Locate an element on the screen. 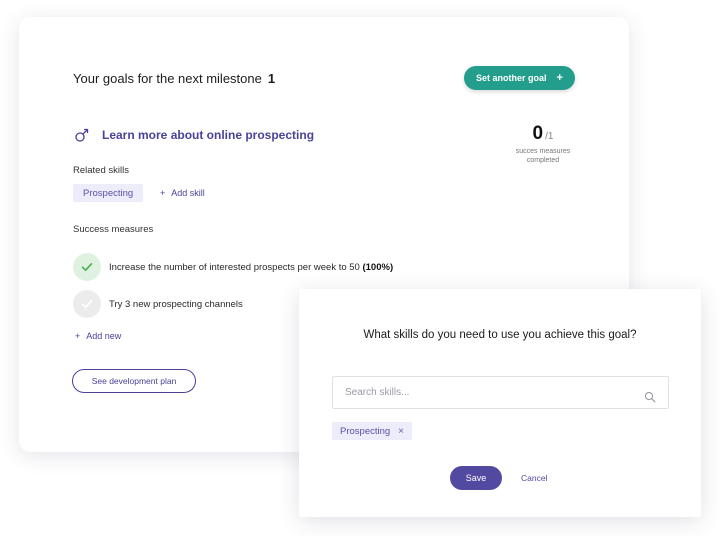 The image size is (720, 536). search-skills-input is located at coordinates (494, 392).